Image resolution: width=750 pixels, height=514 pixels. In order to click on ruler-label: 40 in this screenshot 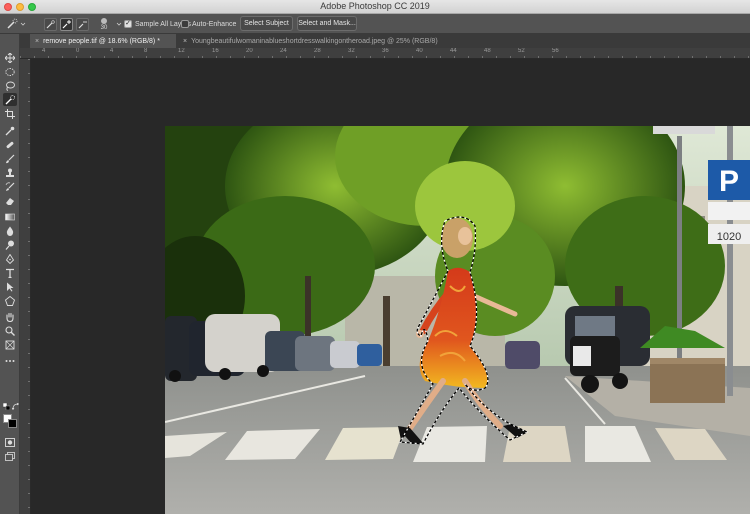, I will do `click(419, 51)`.